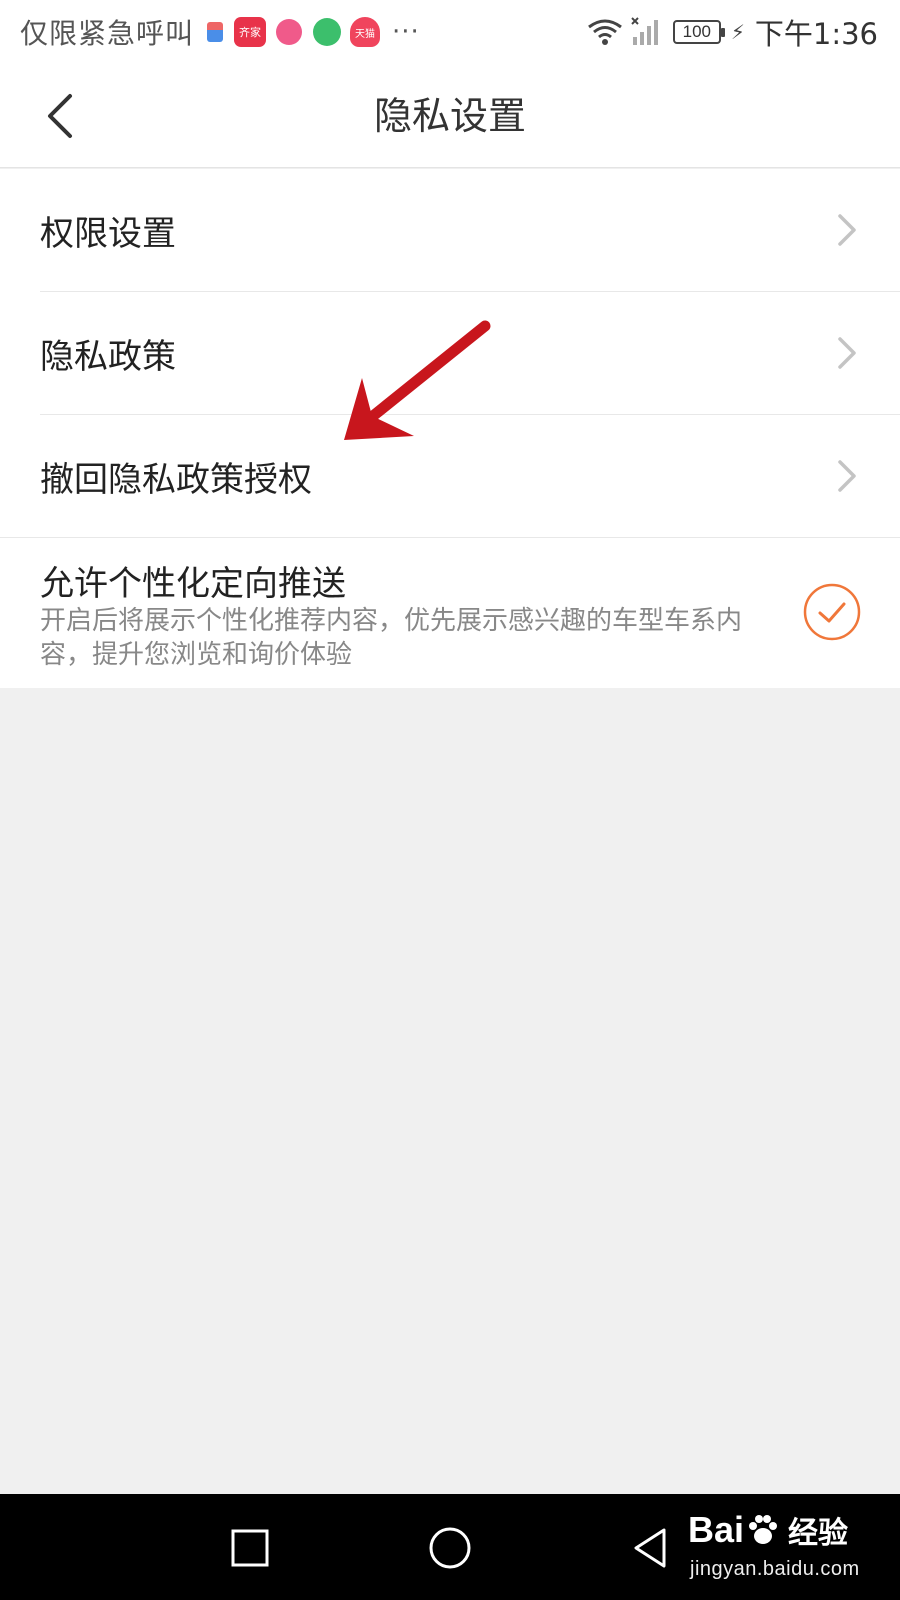  I want to click on home-button, so click(450, 1548).